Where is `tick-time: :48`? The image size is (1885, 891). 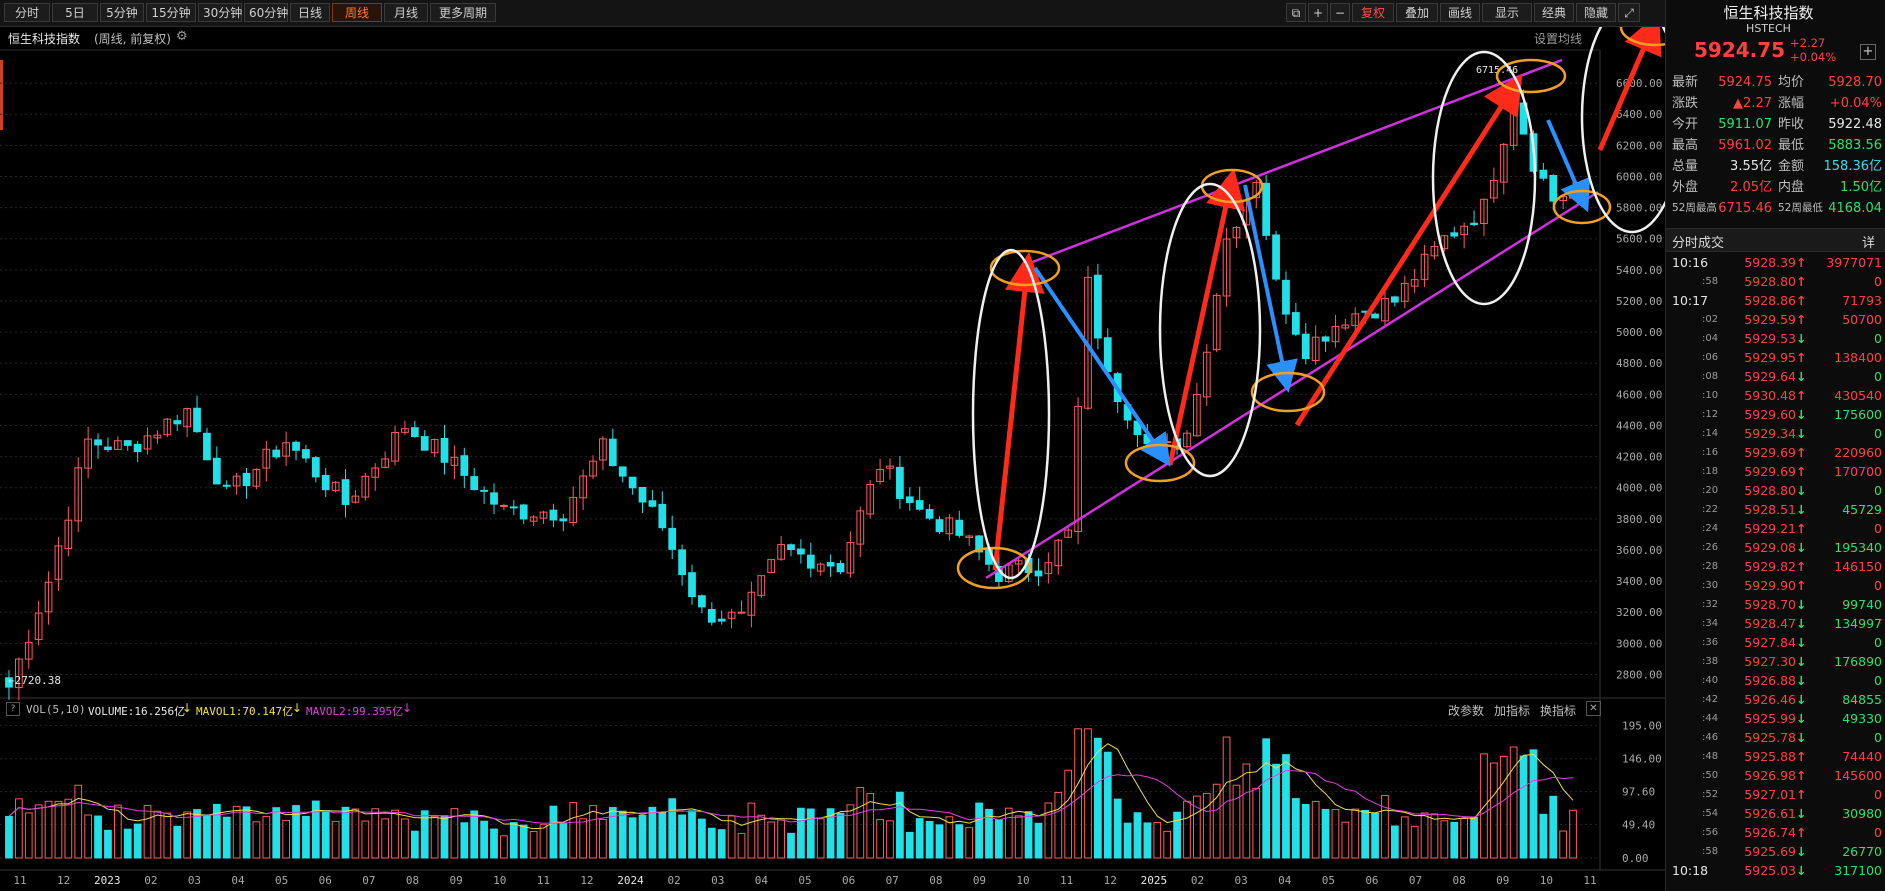 tick-time: :48 is located at coordinates (1710, 756).